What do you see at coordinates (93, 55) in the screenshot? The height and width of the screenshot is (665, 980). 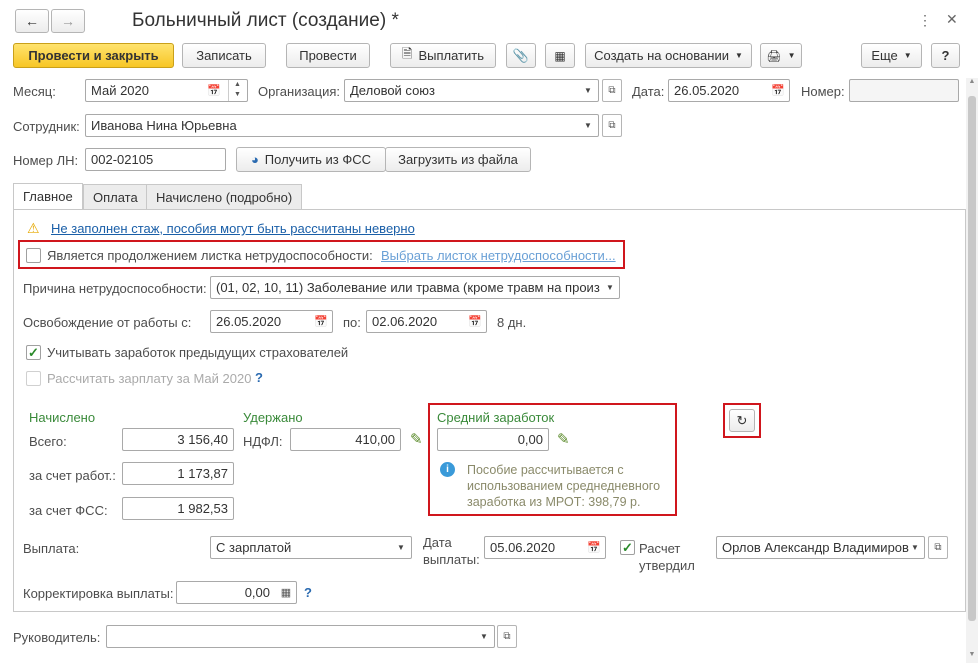 I see `post-and-close-button: Провести и закрыть` at bounding box center [93, 55].